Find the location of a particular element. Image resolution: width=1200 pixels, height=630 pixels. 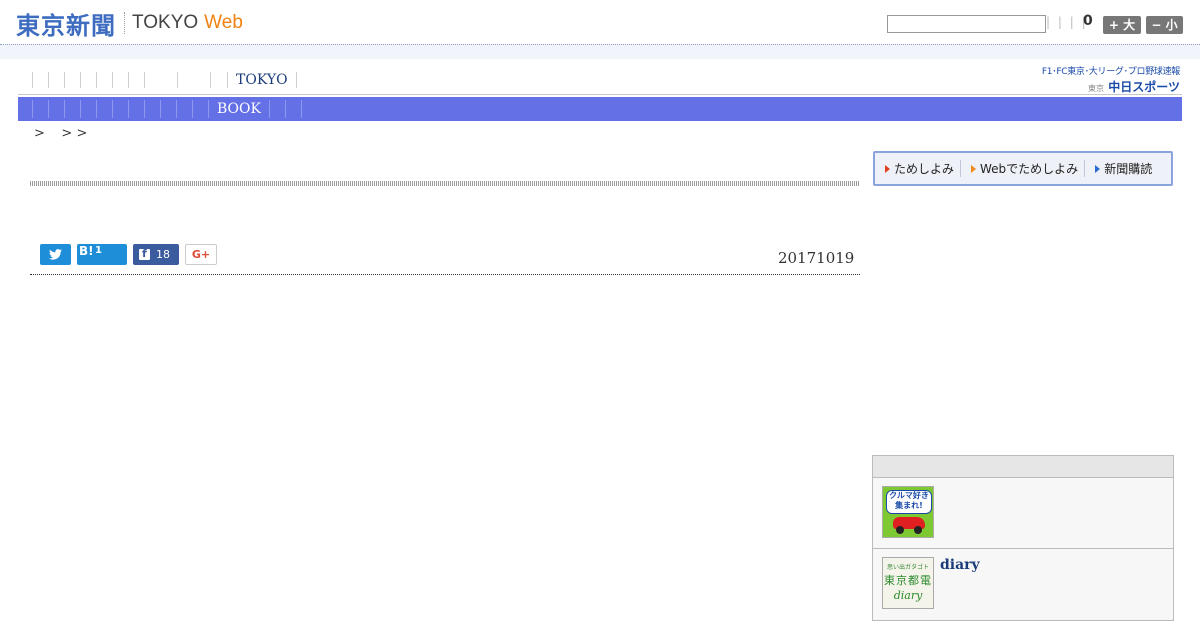

subscribe-label: 新聞購読 is located at coordinates (1128, 169).